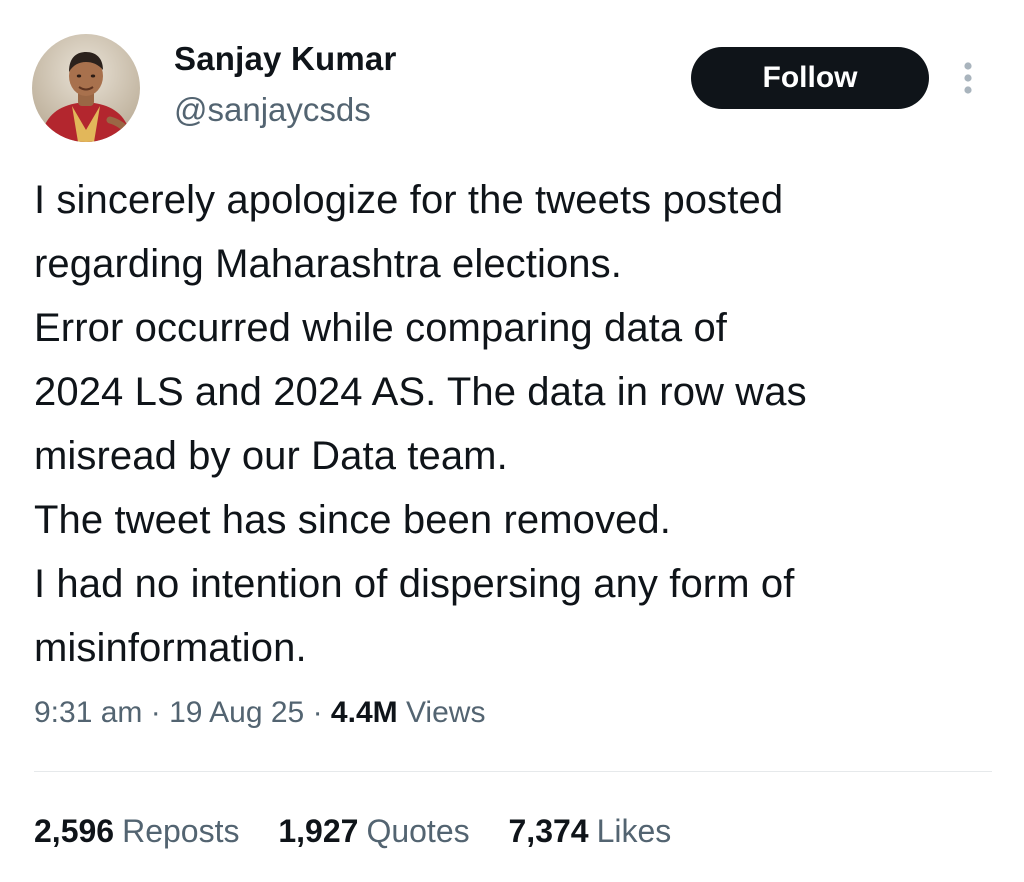  I want to click on quotes-count: 1,927, so click(318, 831).